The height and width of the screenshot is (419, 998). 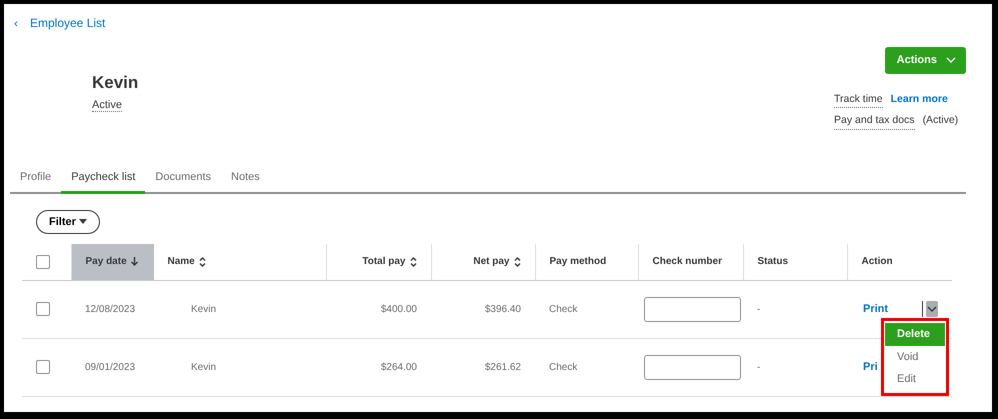 I want to click on column-header: Net pay, so click(x=496, y=262).